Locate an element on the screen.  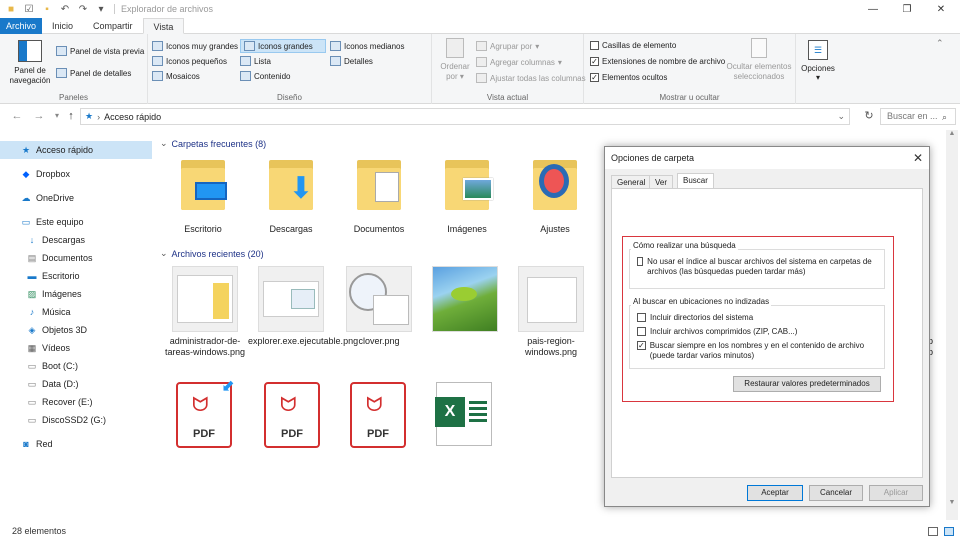
scrollbar: ▲ ▼ is located at coordinates (952, 325).